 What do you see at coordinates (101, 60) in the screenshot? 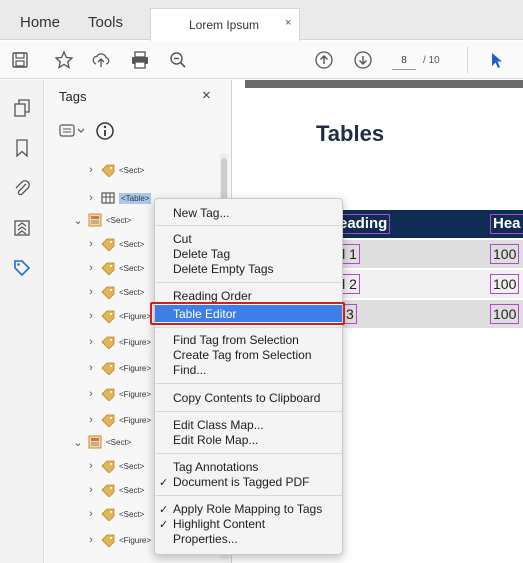
I see `upload-cloud-icon` at bounding box center [101, 60].